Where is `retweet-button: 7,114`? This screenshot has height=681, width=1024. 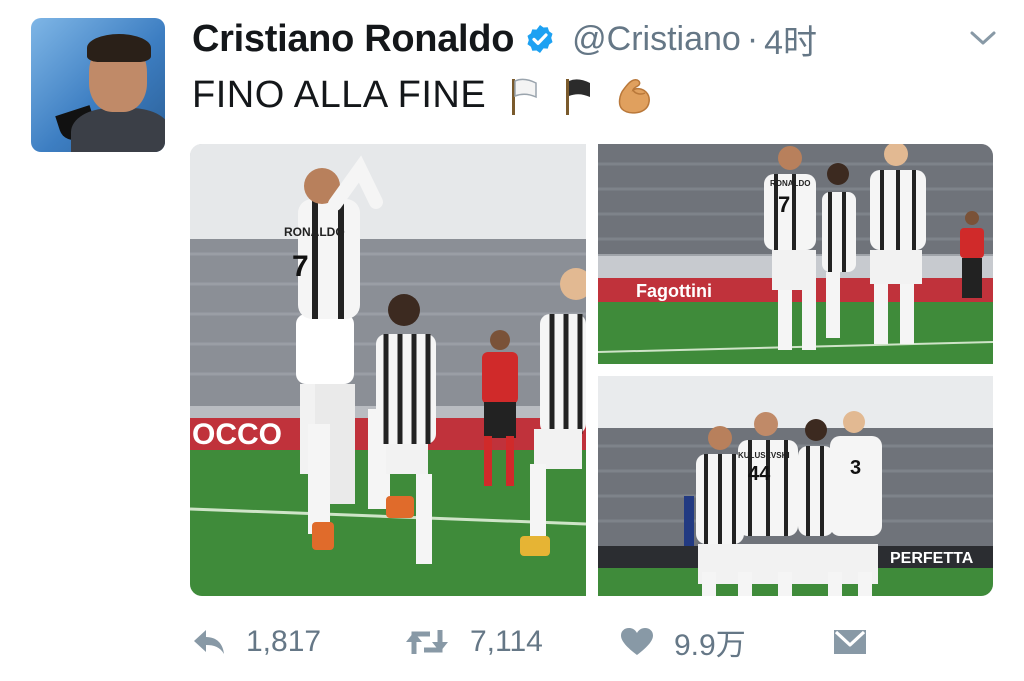
retweet-button: 7,114 is located at coordinates (473, 642).